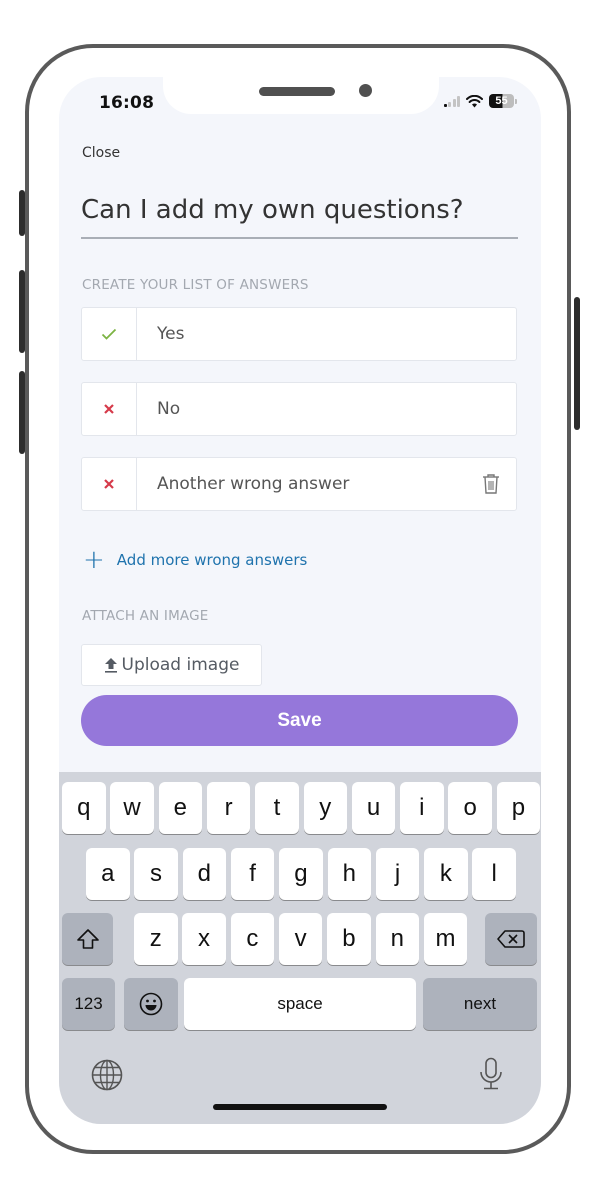 The height and width of the screenshot is (1200, 600). What do you see at coordinates (365, 90) in the screenshot?
I see `front-camera` at bounding box center [365, 90].